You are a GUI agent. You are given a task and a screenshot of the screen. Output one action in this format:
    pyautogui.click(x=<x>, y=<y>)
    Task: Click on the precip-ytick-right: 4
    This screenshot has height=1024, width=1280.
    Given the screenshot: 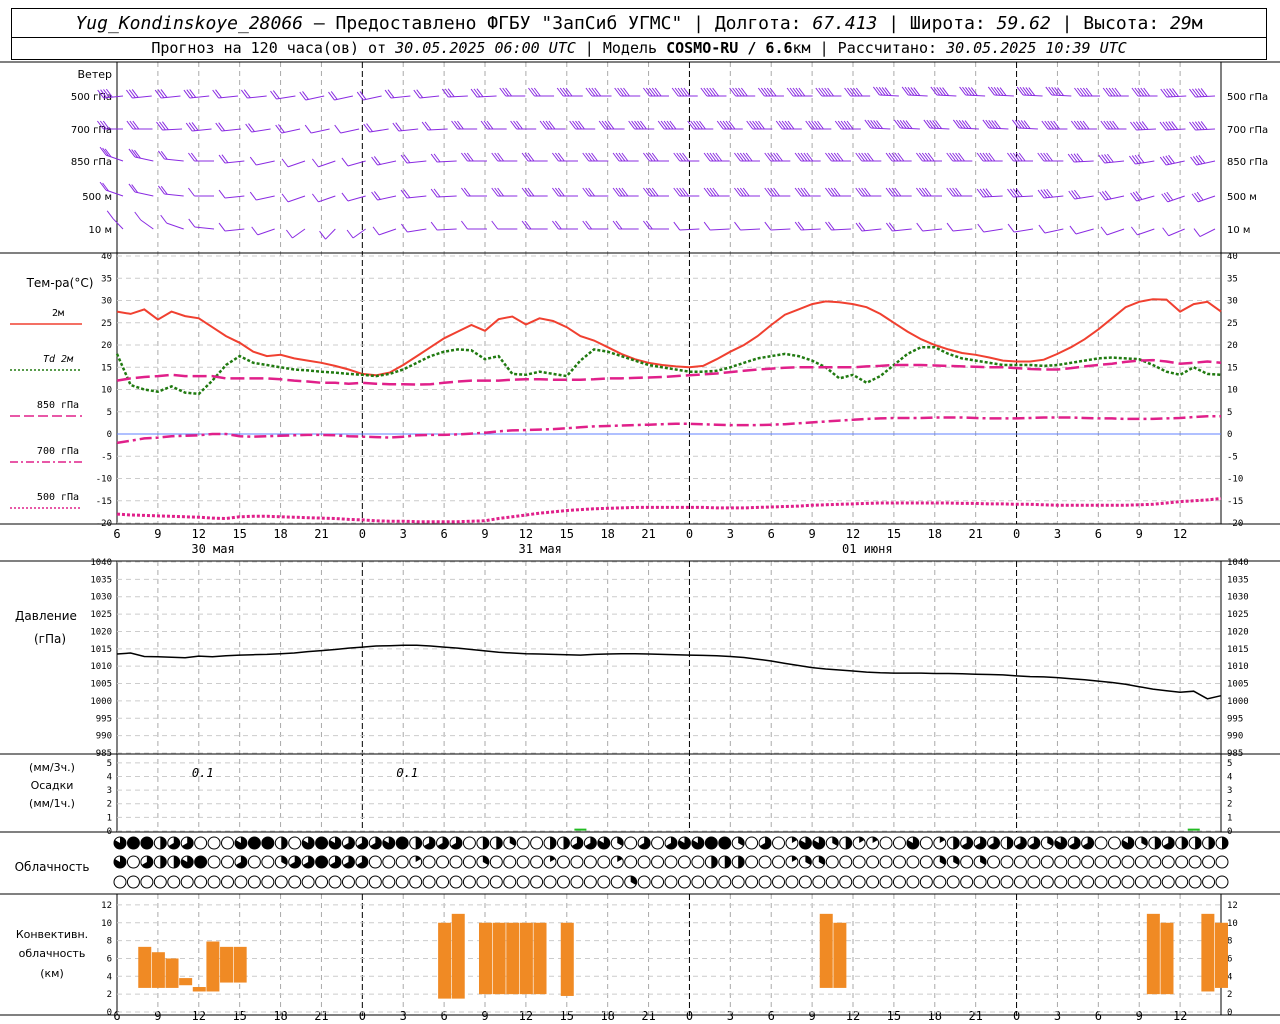 What is the action you would take?
    pyautogui.click(x=1229, y=777)
    